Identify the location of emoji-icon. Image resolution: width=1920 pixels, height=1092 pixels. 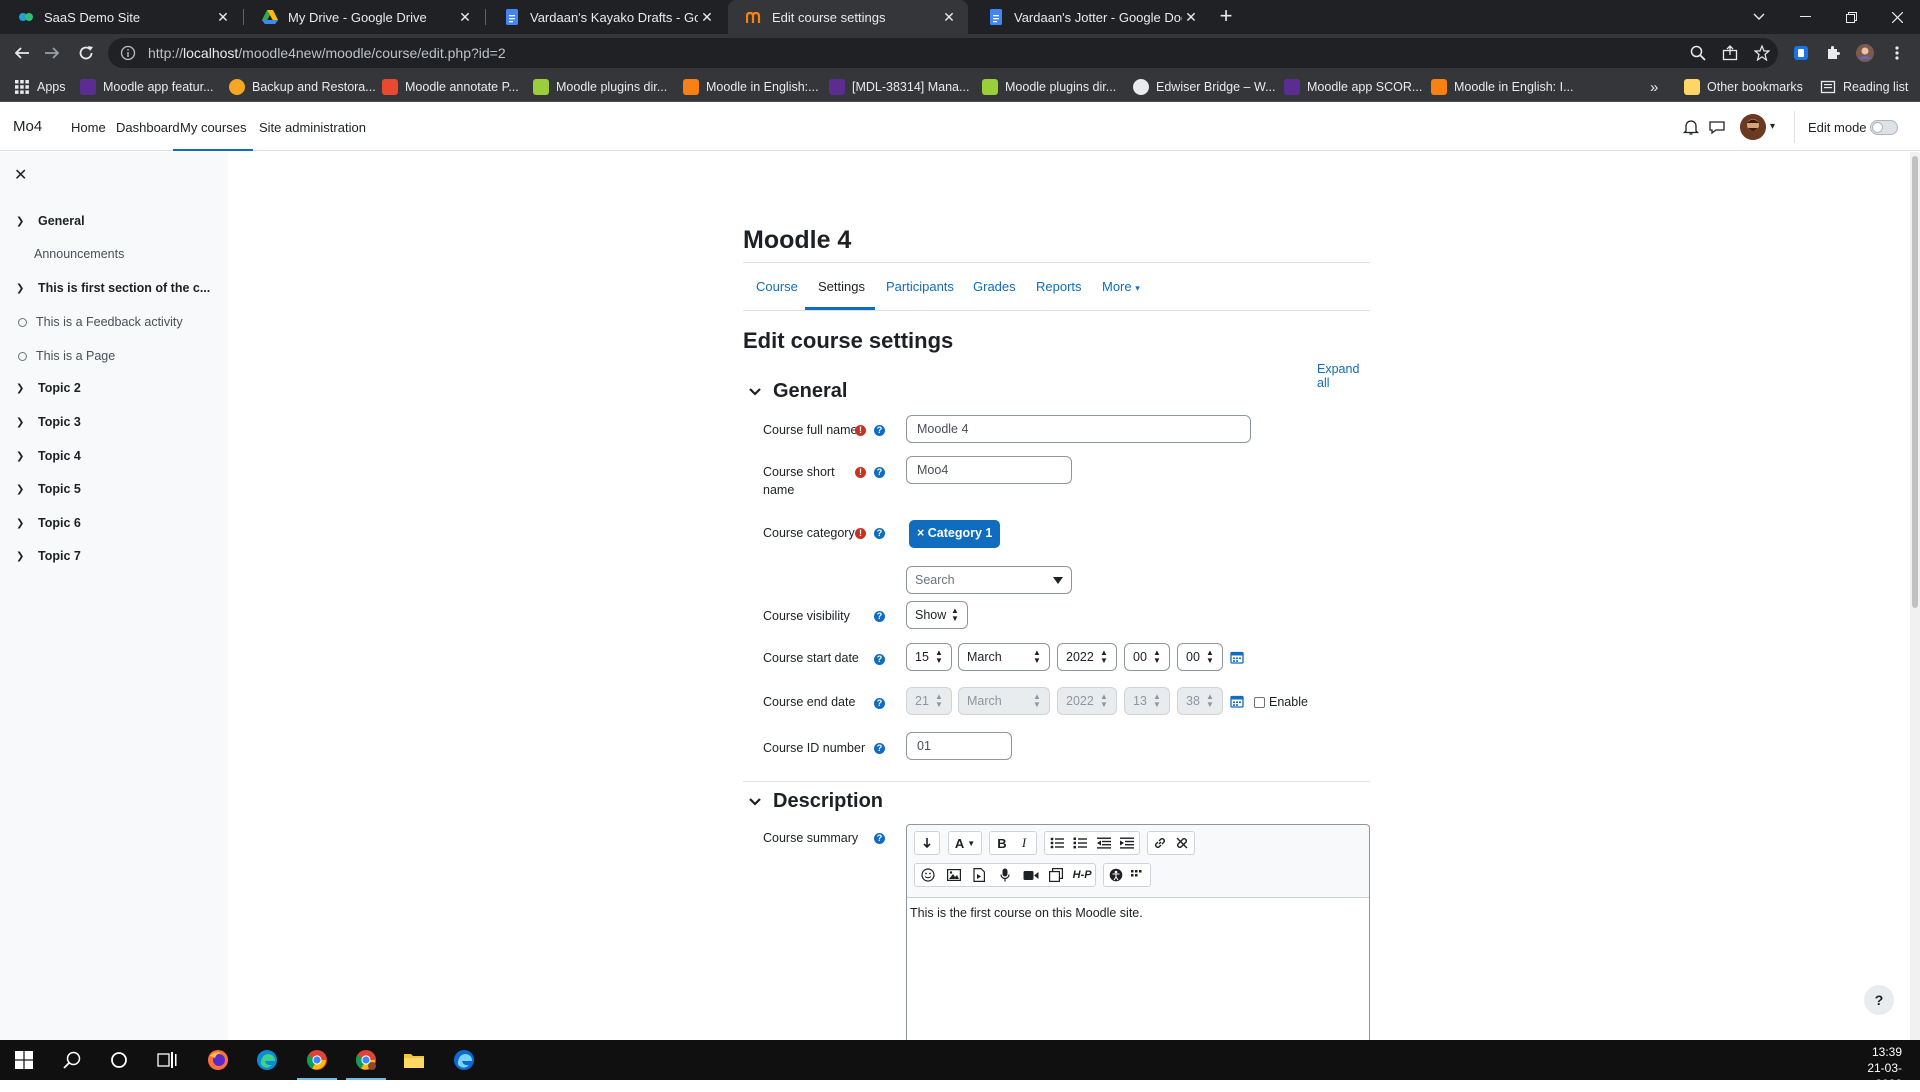
(928, 875).